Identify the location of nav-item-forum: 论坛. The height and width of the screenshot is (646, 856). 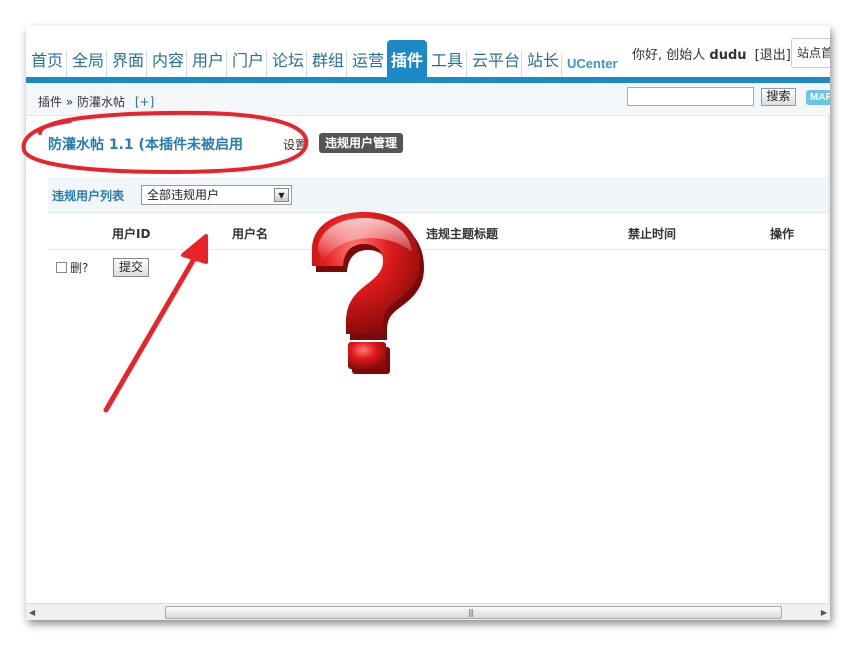
(285, 63).